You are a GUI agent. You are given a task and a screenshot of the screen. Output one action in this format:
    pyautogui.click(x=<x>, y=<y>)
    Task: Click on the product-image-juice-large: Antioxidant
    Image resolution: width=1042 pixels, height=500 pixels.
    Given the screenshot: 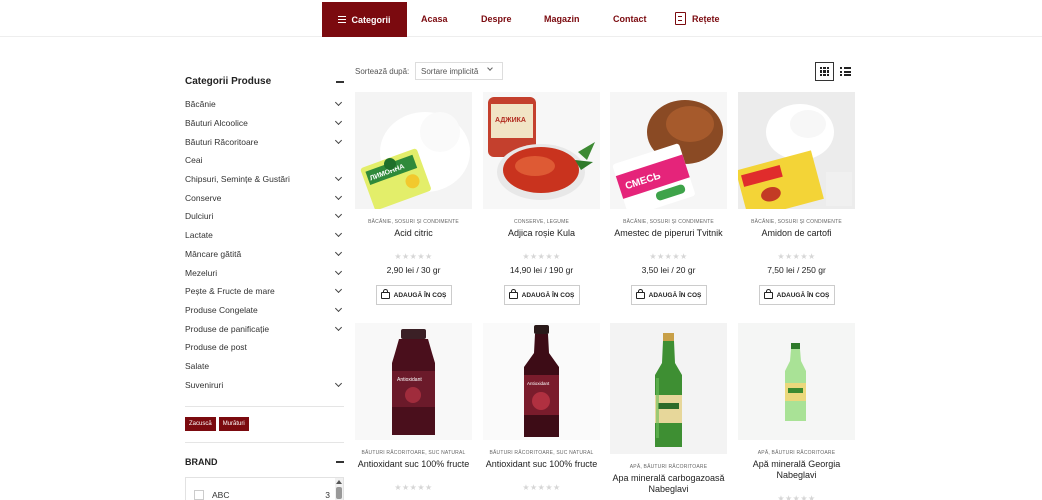 What is the action you would take?
    pyautogui.click(x=541, y=381)
    